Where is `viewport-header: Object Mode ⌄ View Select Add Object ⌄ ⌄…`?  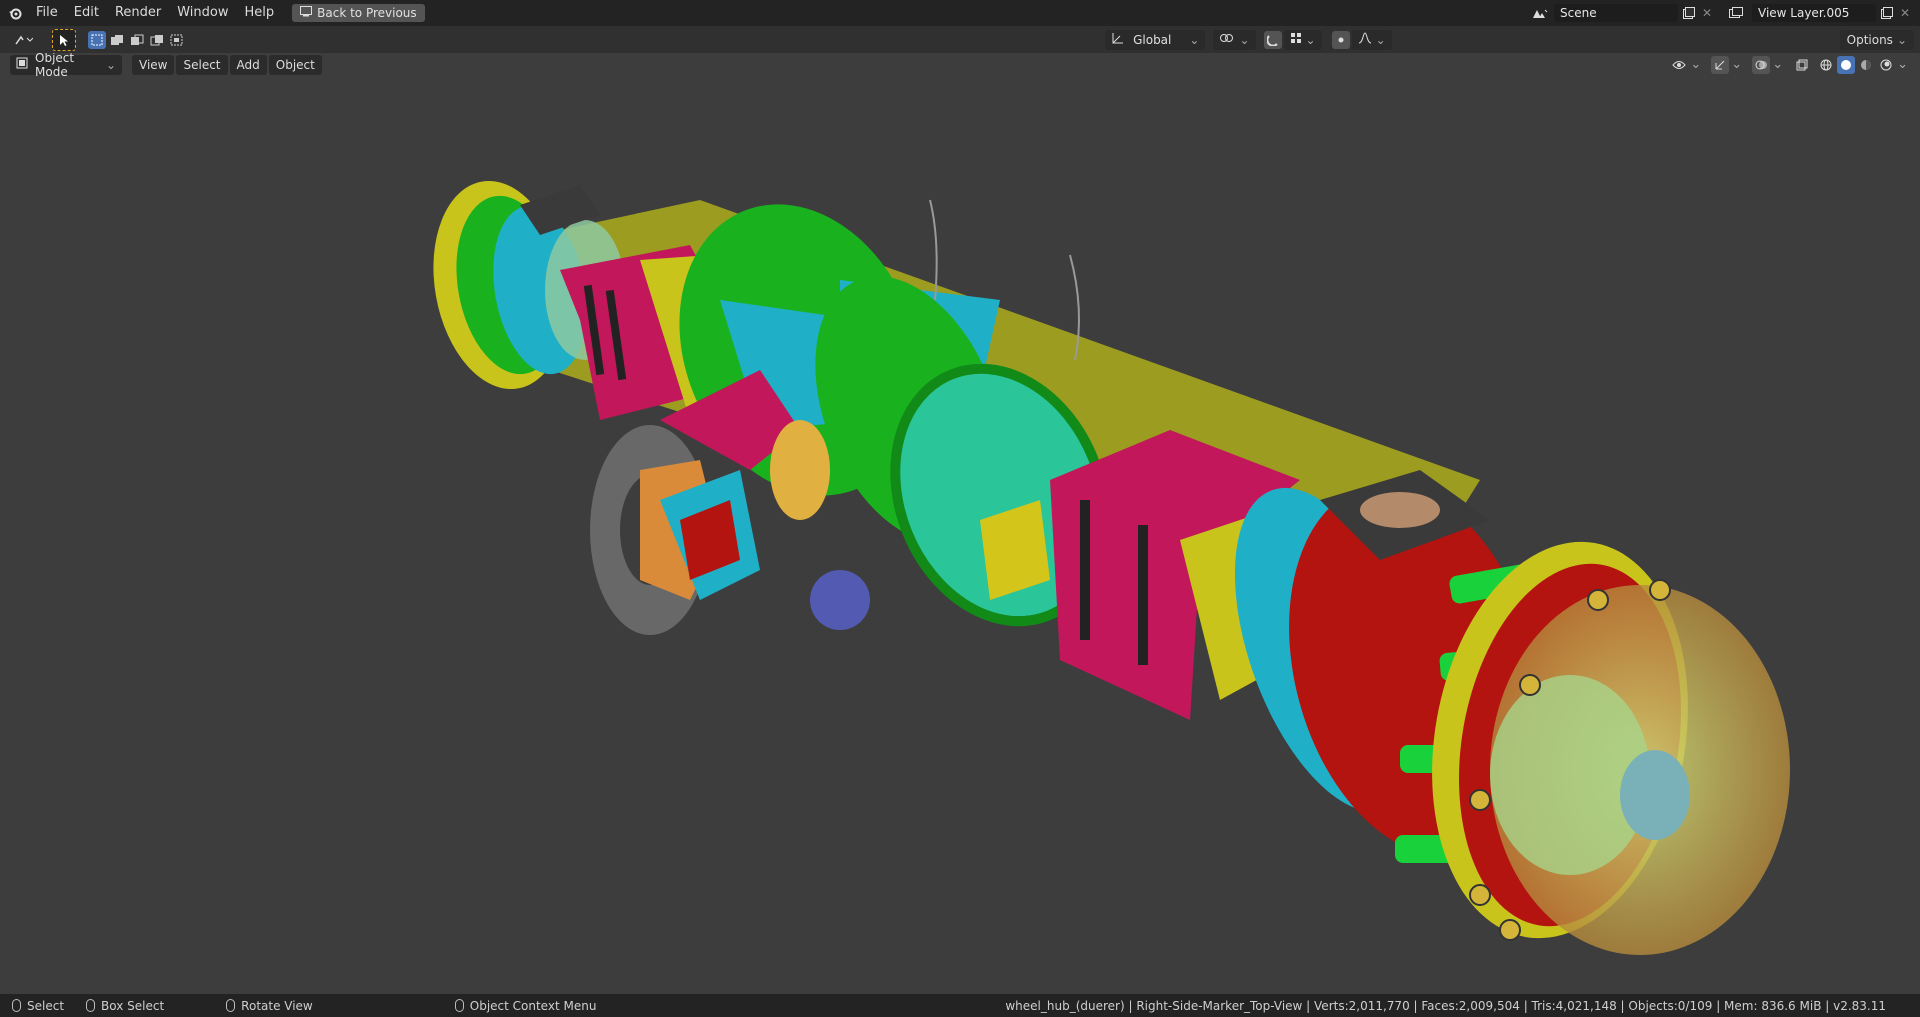 viewport-header: Object Mode ⌄ View Select Add Object ⌄ ⌄… is located at coordinates (960, 66).